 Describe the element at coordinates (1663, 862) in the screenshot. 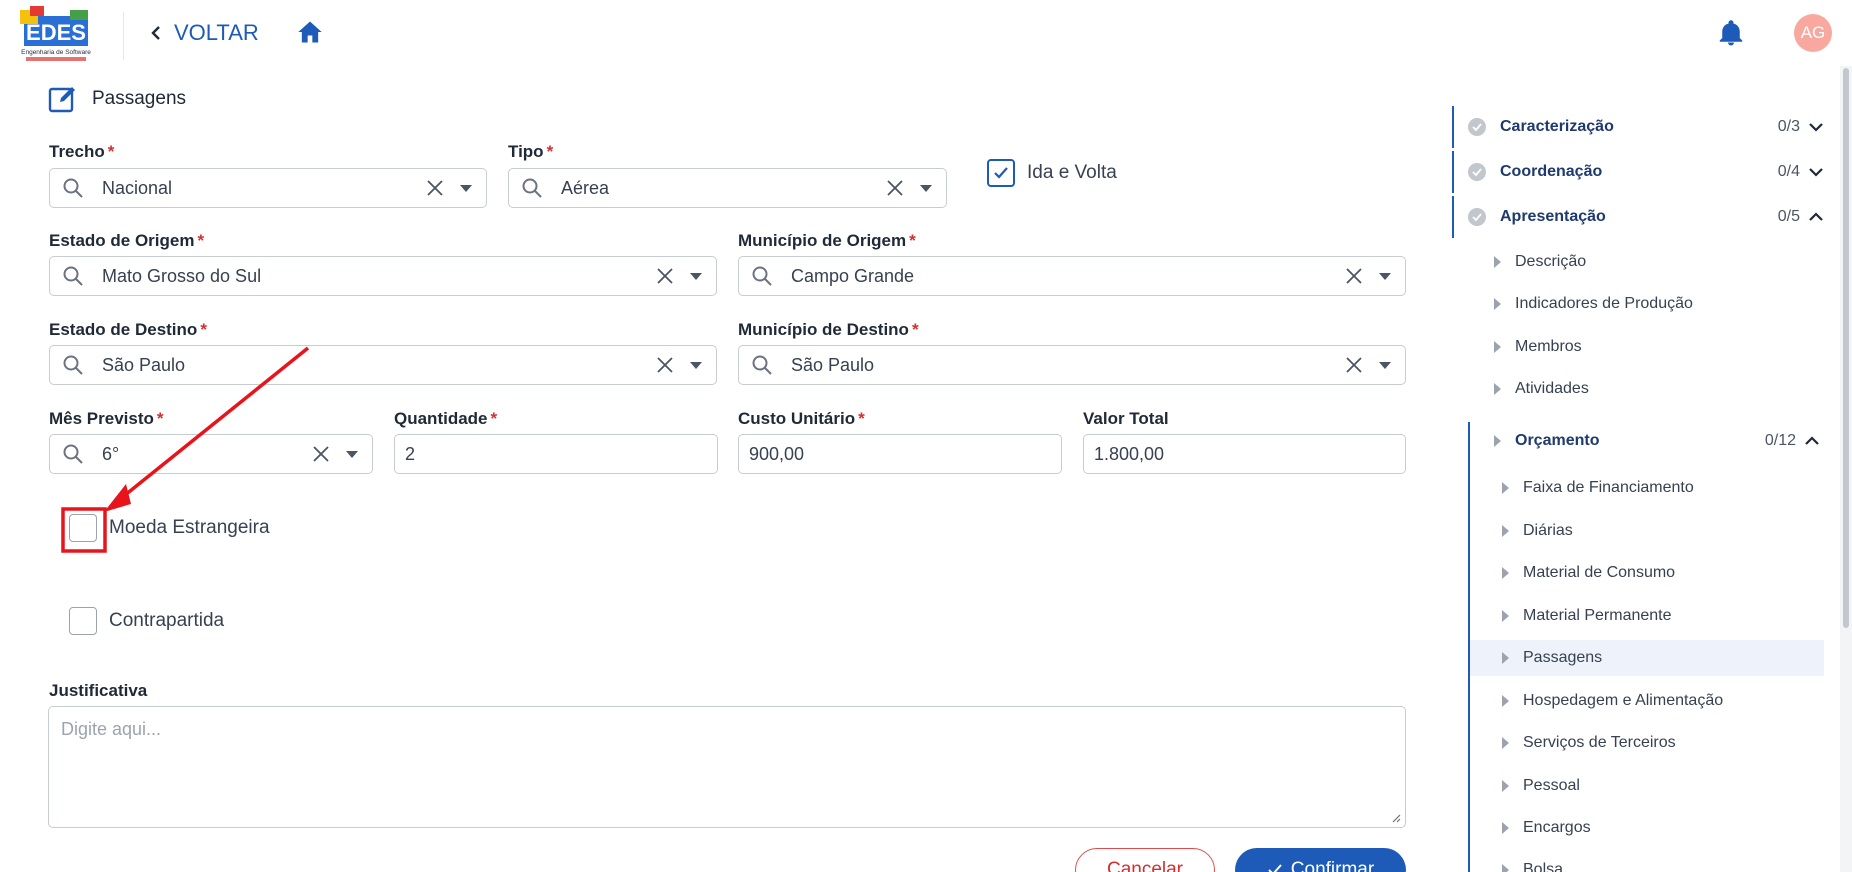

I see `nav-item-bolsa: Bolsa` at that location.